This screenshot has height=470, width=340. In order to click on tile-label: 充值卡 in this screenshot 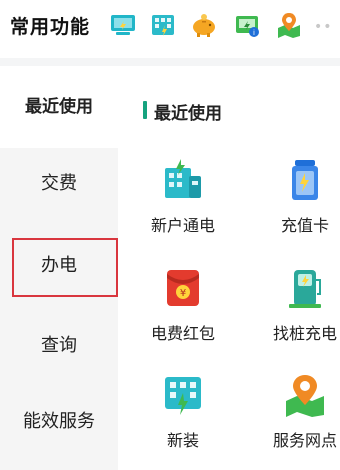, I will do `click(304, 225)`.